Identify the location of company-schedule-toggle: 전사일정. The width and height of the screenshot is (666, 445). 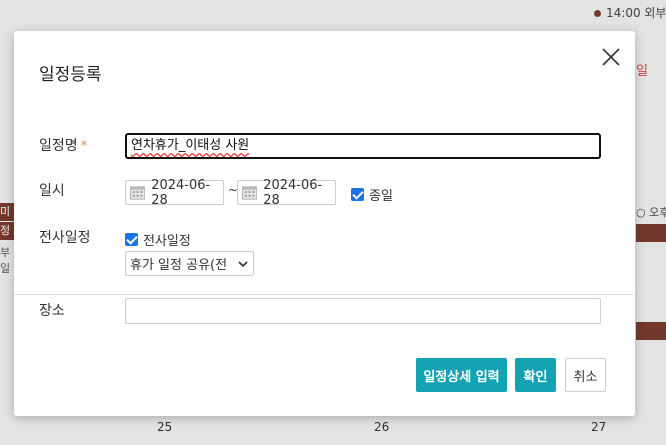
(158, 239).